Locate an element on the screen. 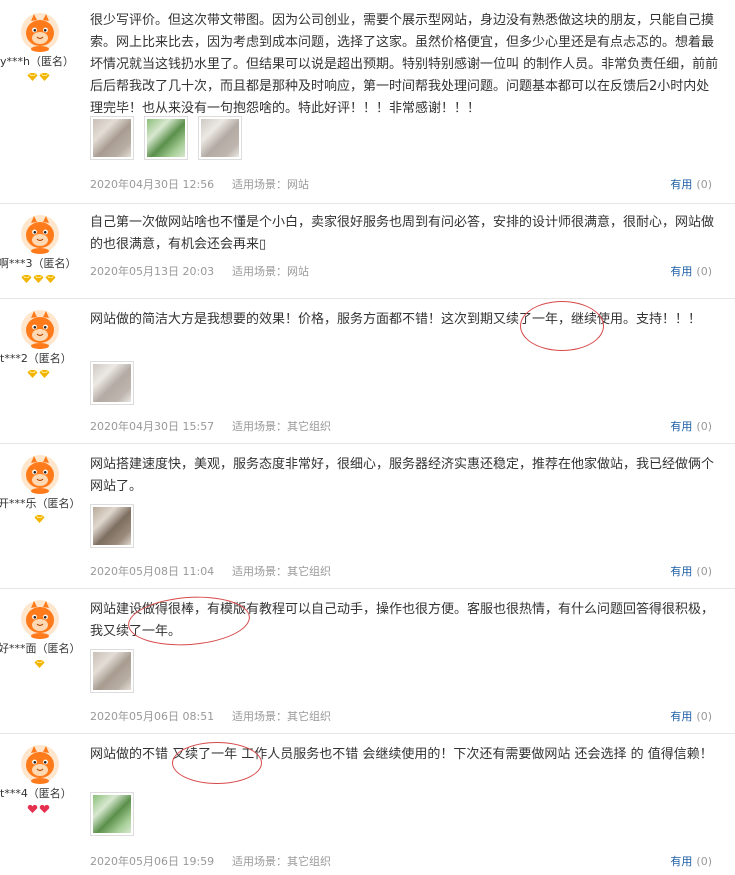 The height and width of the screenshot is (875, 735). review-date: 2020年05月13日 20:03 is located at coordinates (152, 271).